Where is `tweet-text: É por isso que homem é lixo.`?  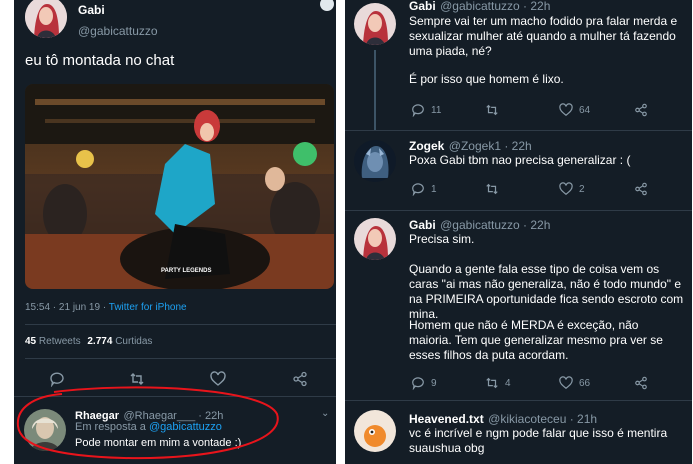 tweet-text: É por isso que homem é lixo. is located at coordinates (486, 79).